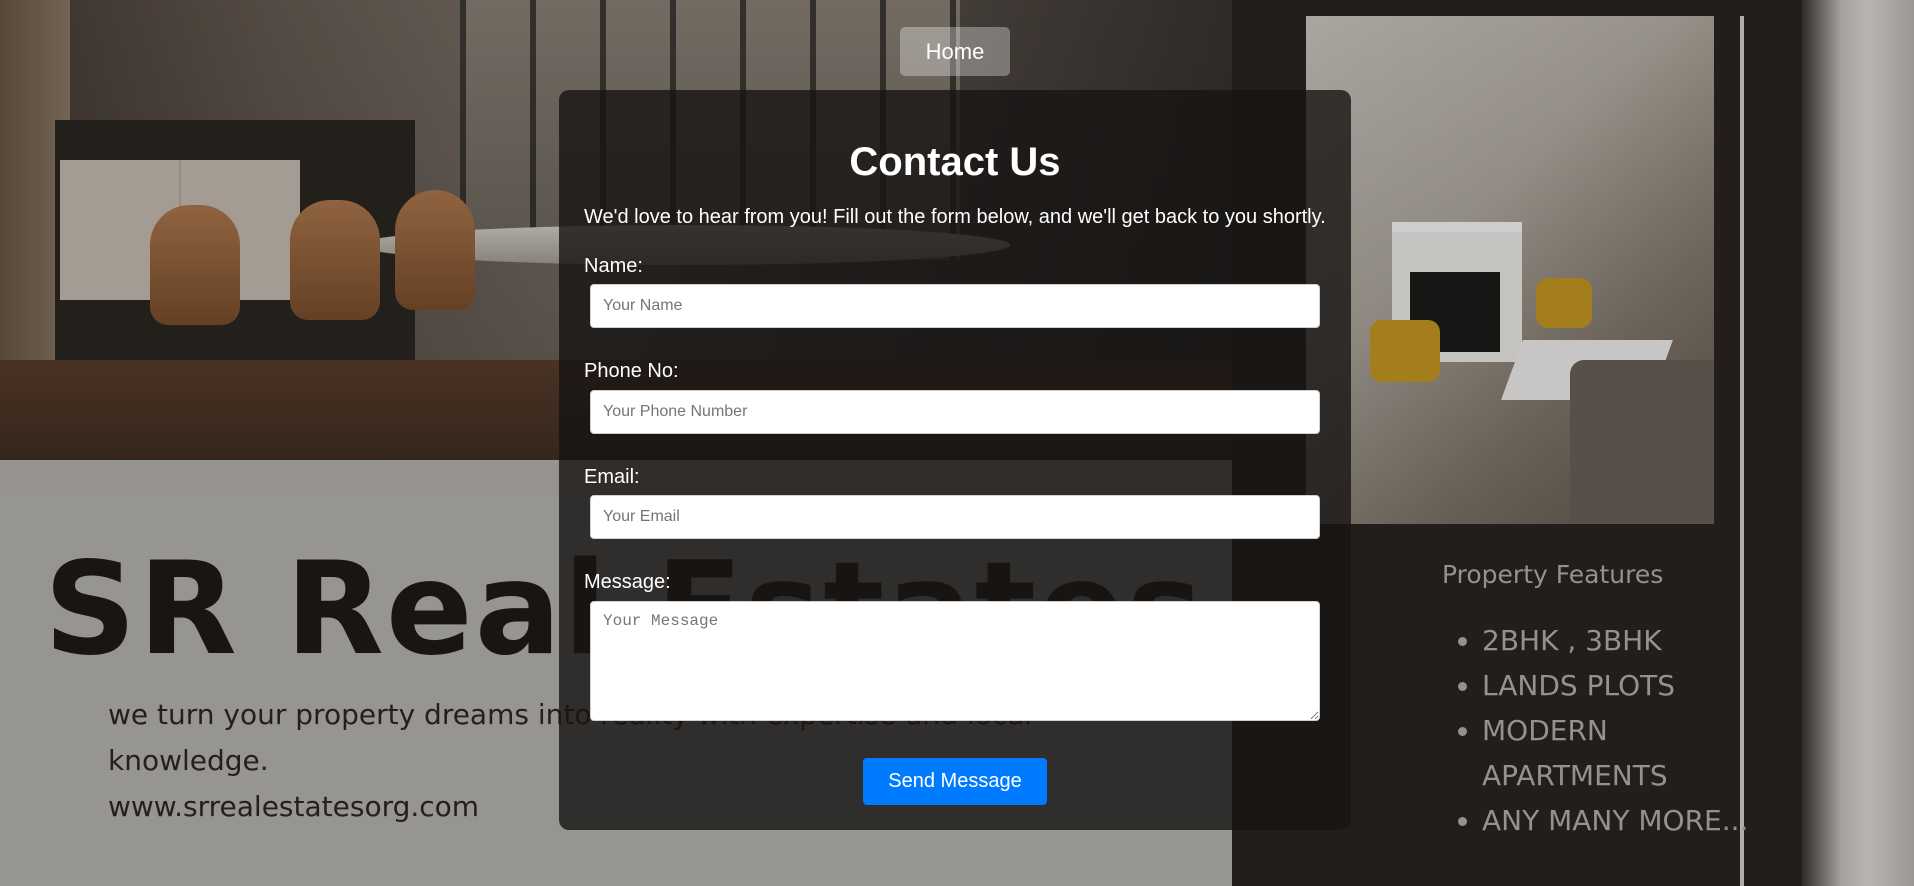 The width and height of the screenshot is (1914, 886). What do you see at coordinates (613, 266) in the screenshot?
I see `name-label: Name:` at bounding box center [613, 266].